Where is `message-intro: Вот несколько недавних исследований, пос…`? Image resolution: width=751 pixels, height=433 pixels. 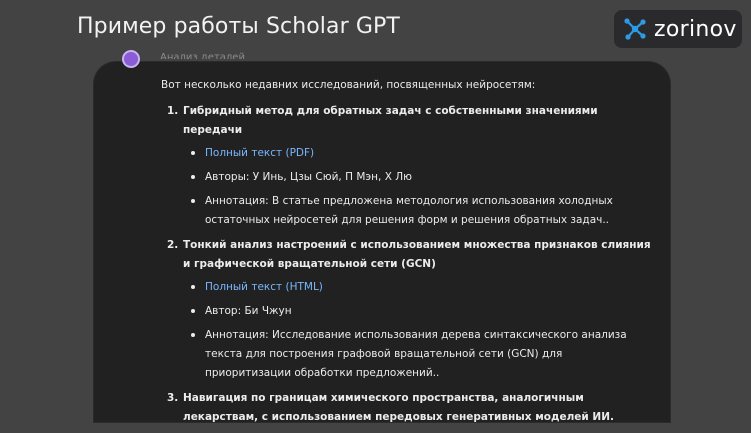 message-intro: Вот несколько недавних исследований, пос… is located at coordinates (348, 85).